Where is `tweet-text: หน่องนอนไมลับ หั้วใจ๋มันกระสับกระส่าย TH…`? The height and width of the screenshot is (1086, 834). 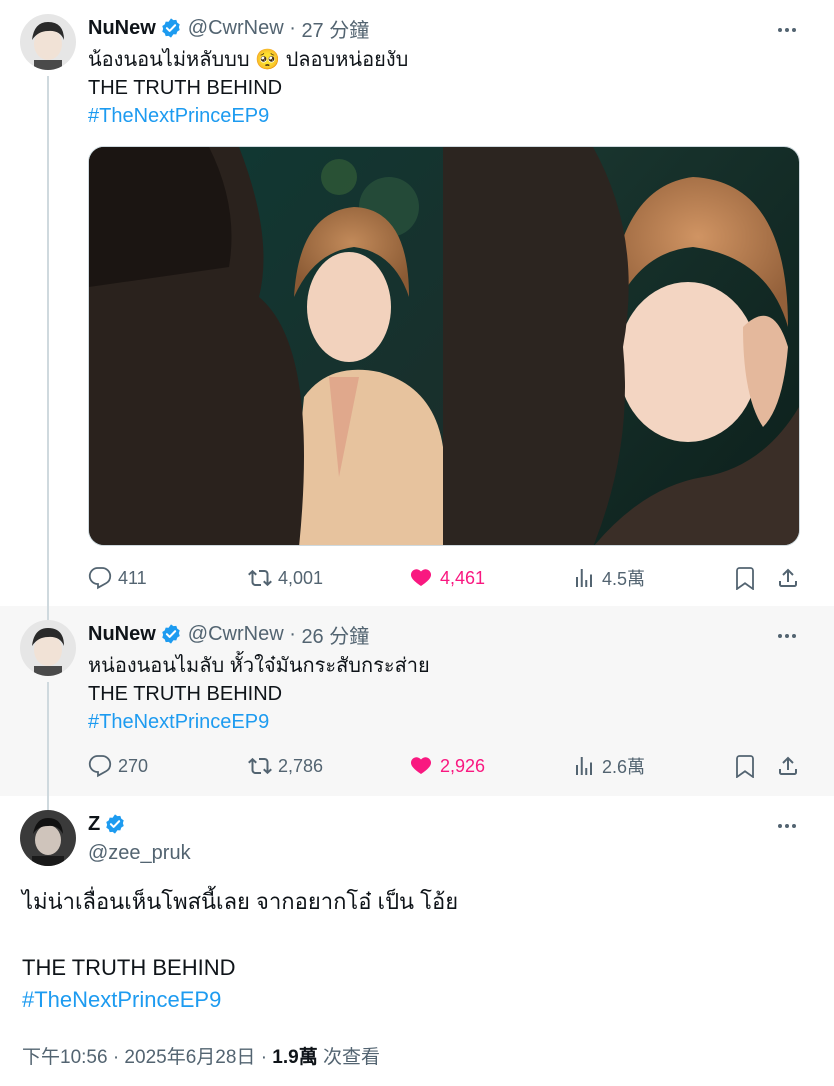 tweet-text: หน่องนอนไมลับ หั้วใจ๋มันกระสับกระส่าย TH… is located at coordinates (259, 694).